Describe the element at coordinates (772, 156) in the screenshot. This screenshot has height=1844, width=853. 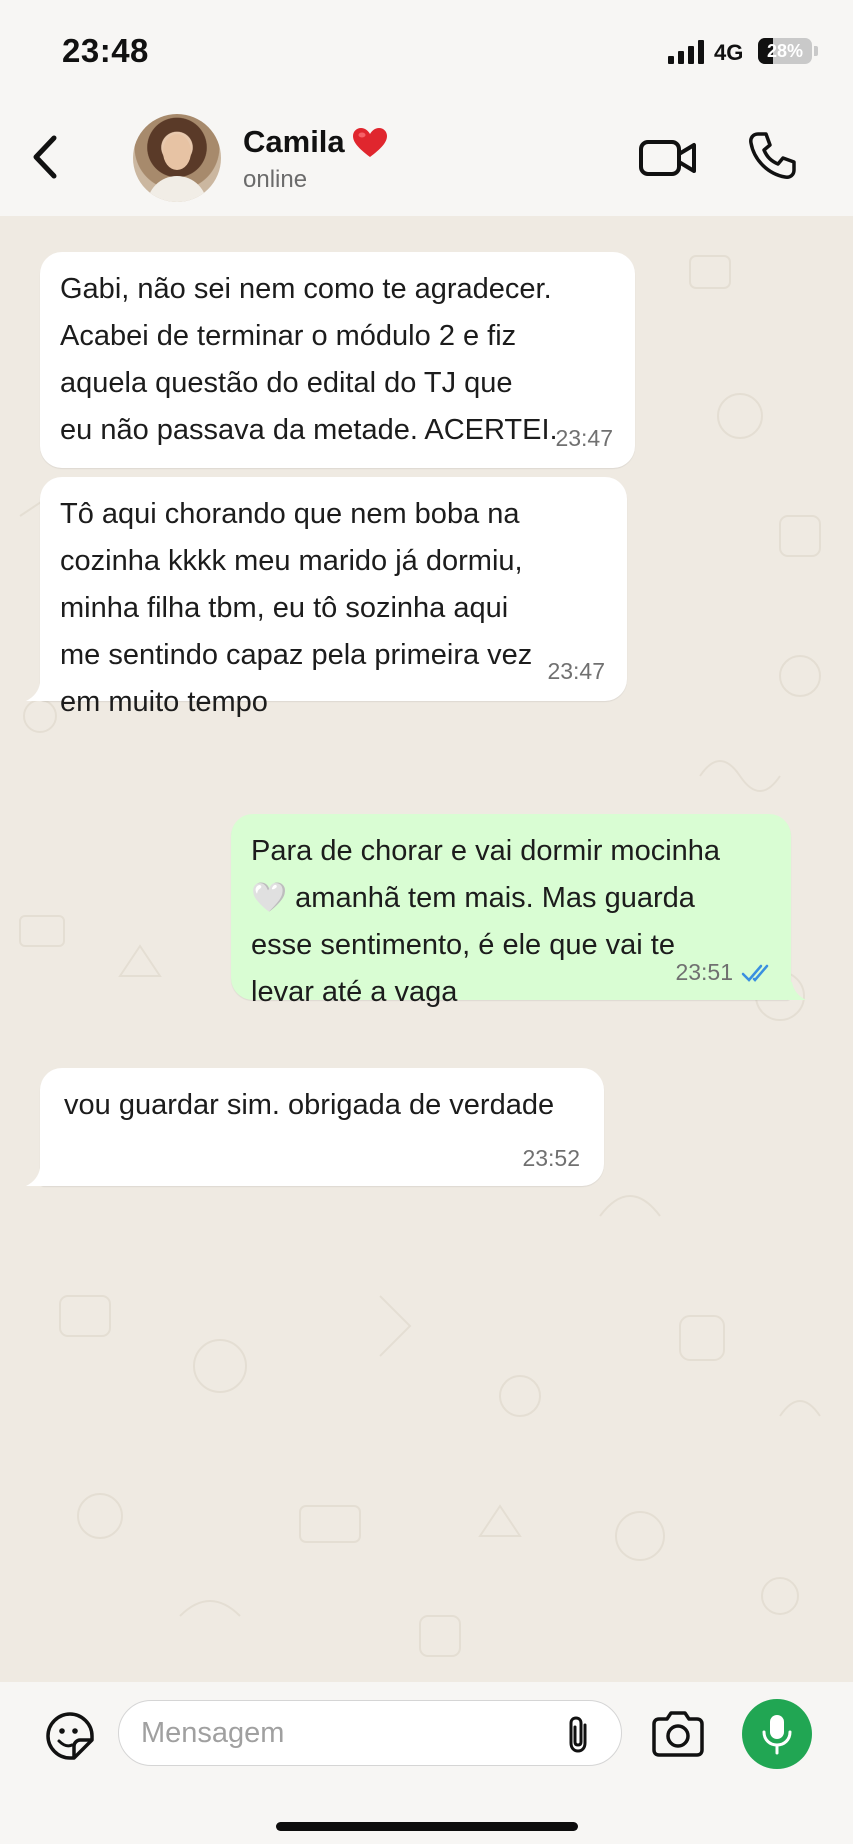
I see `phone-icon` at that location.